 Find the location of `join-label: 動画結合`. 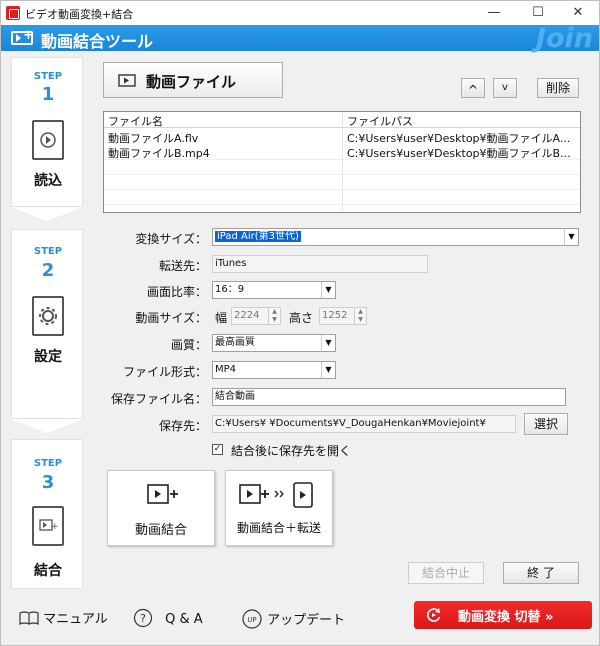

join-label: 動画結合 is located at coordinates (160, 530).